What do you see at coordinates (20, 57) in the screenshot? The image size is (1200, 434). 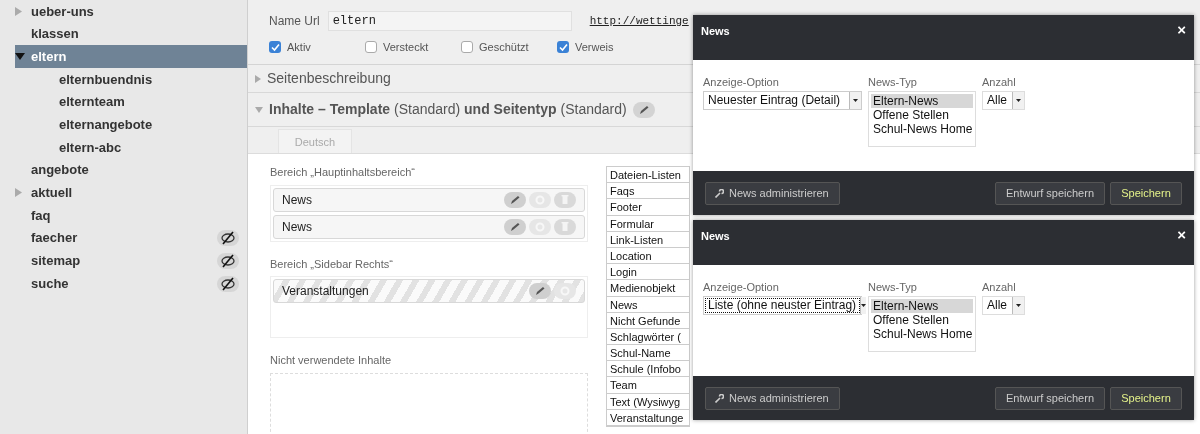 I see `collapse-icon` at bounding box center [20, 57].